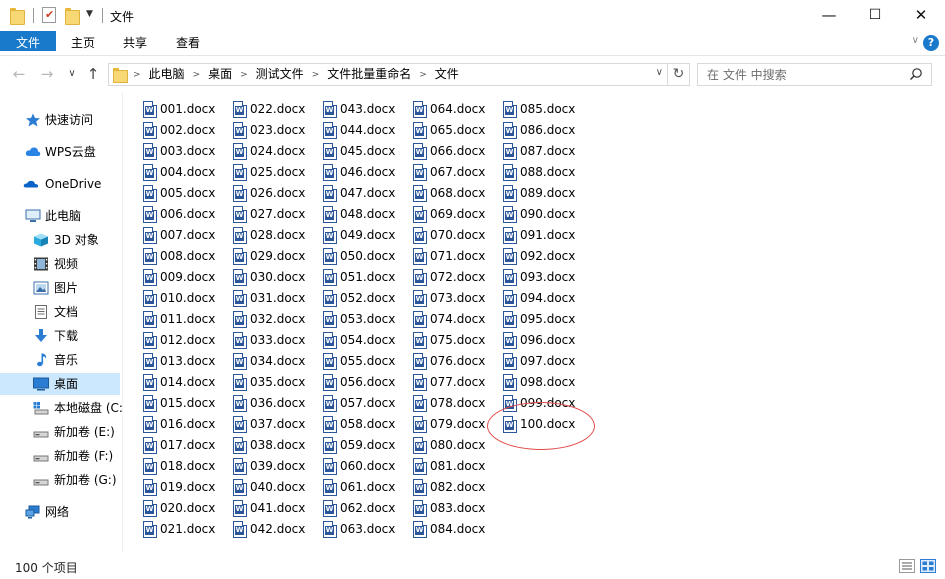 This screenshot has height=579, width=945. Describe the element at coordinates (187, 361) in the screenshot. I see `file-item: W 013.docx` at that location.